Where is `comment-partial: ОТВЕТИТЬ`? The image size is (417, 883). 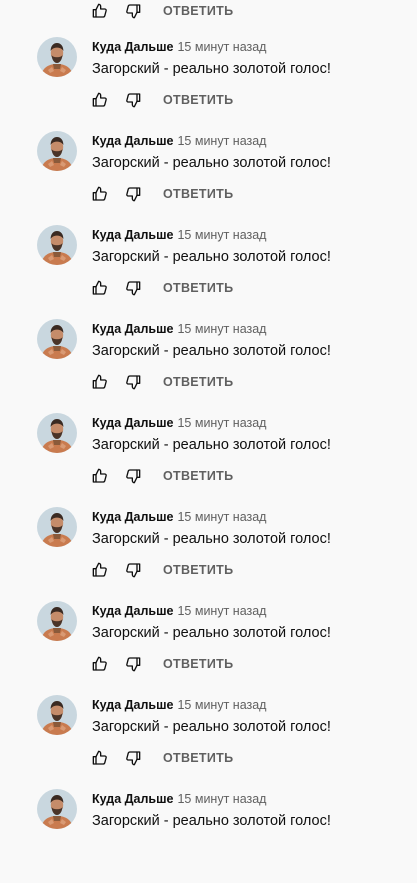
comment-partial: ОТВЕТИТЬ is located at coordinates (208, 21).